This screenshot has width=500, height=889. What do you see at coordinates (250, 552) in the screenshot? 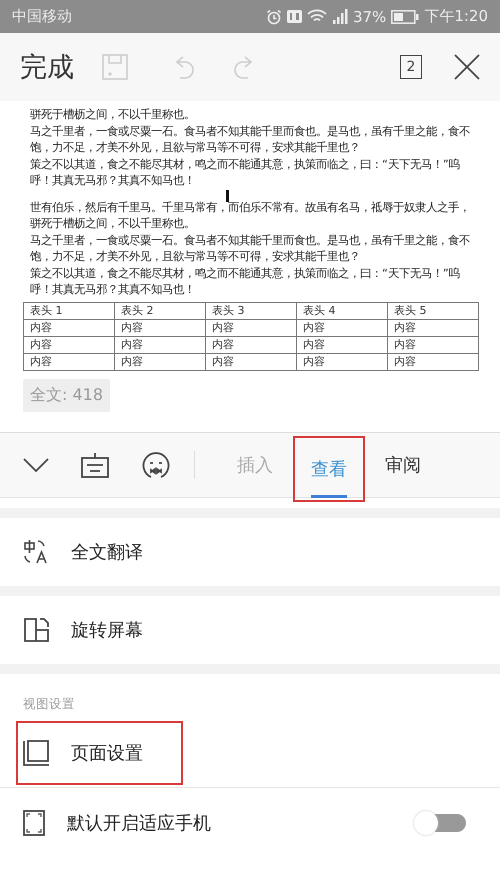
I see `menu-item: 全文翻译` at bounding box center [250, 552].